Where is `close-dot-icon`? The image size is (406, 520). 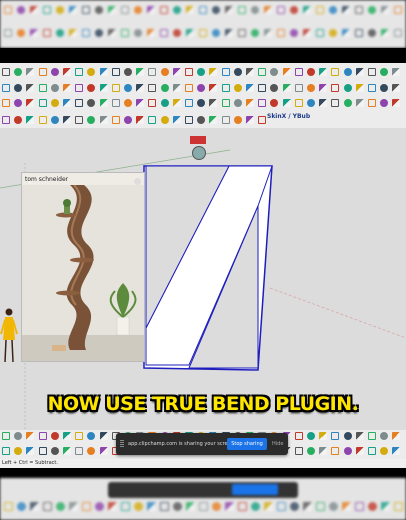 close-dot-icon is located at coordinates (137, 181).